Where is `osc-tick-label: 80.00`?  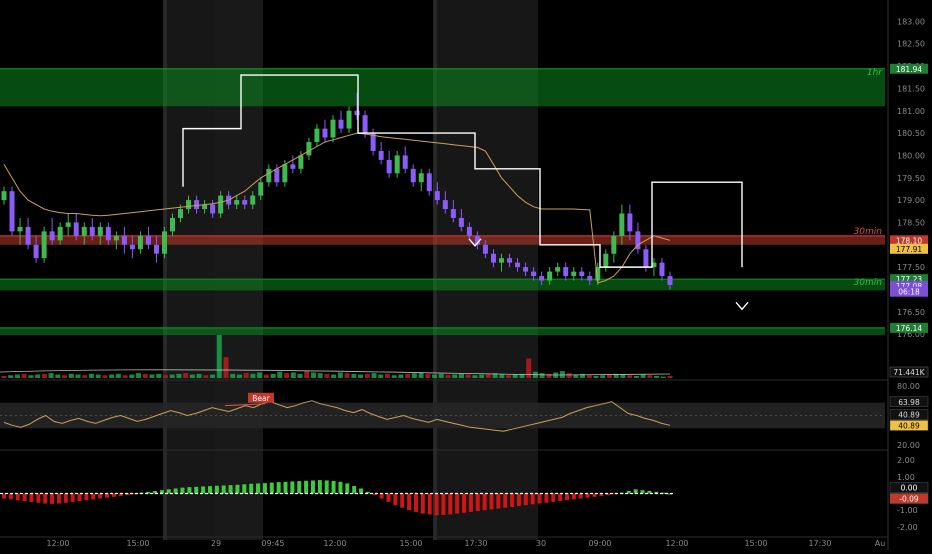 osc-tick-label: 80.00 is located at coordinates (908, 386).